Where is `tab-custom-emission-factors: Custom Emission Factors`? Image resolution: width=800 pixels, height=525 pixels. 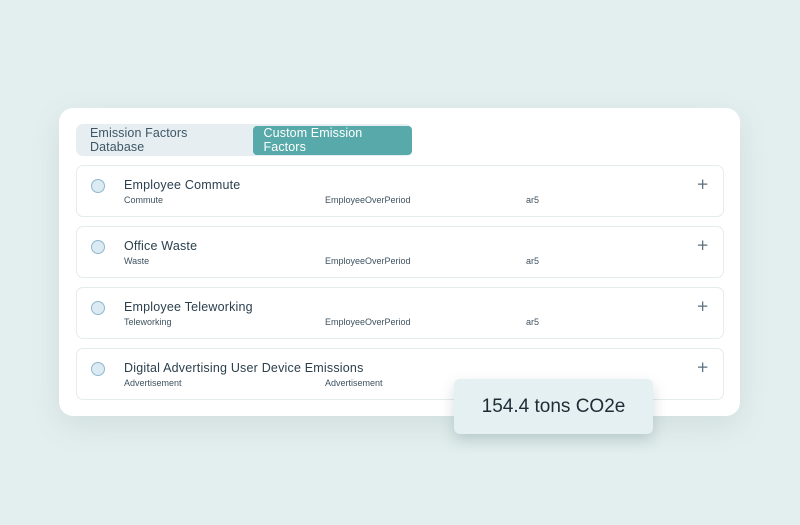 tab-custom-emission-factors: Custom Emission Factors is located at coordinates (332, 140).